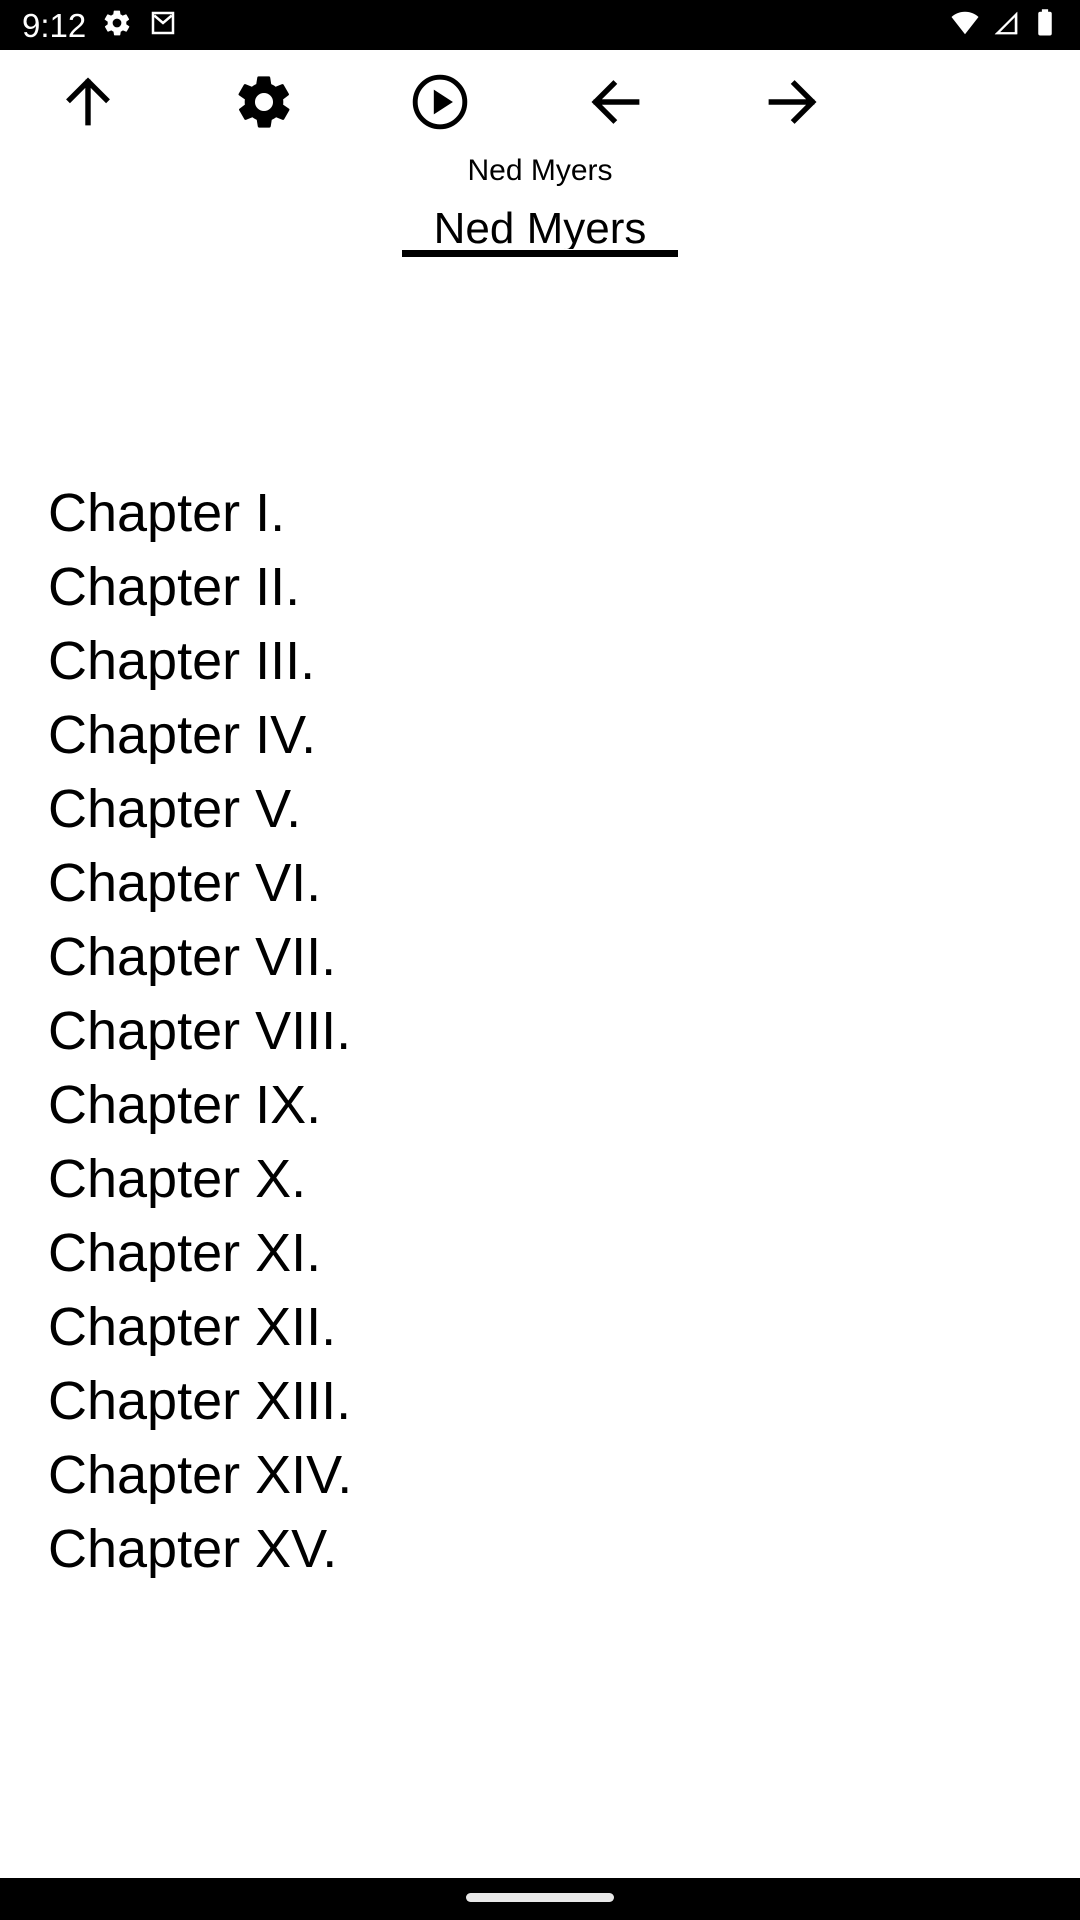 The width and height of the screenshot is (1080, 1920). Describe the element at coordinates (54, 25) in the screenshot. I see `status-clock: 9:12` at that location.